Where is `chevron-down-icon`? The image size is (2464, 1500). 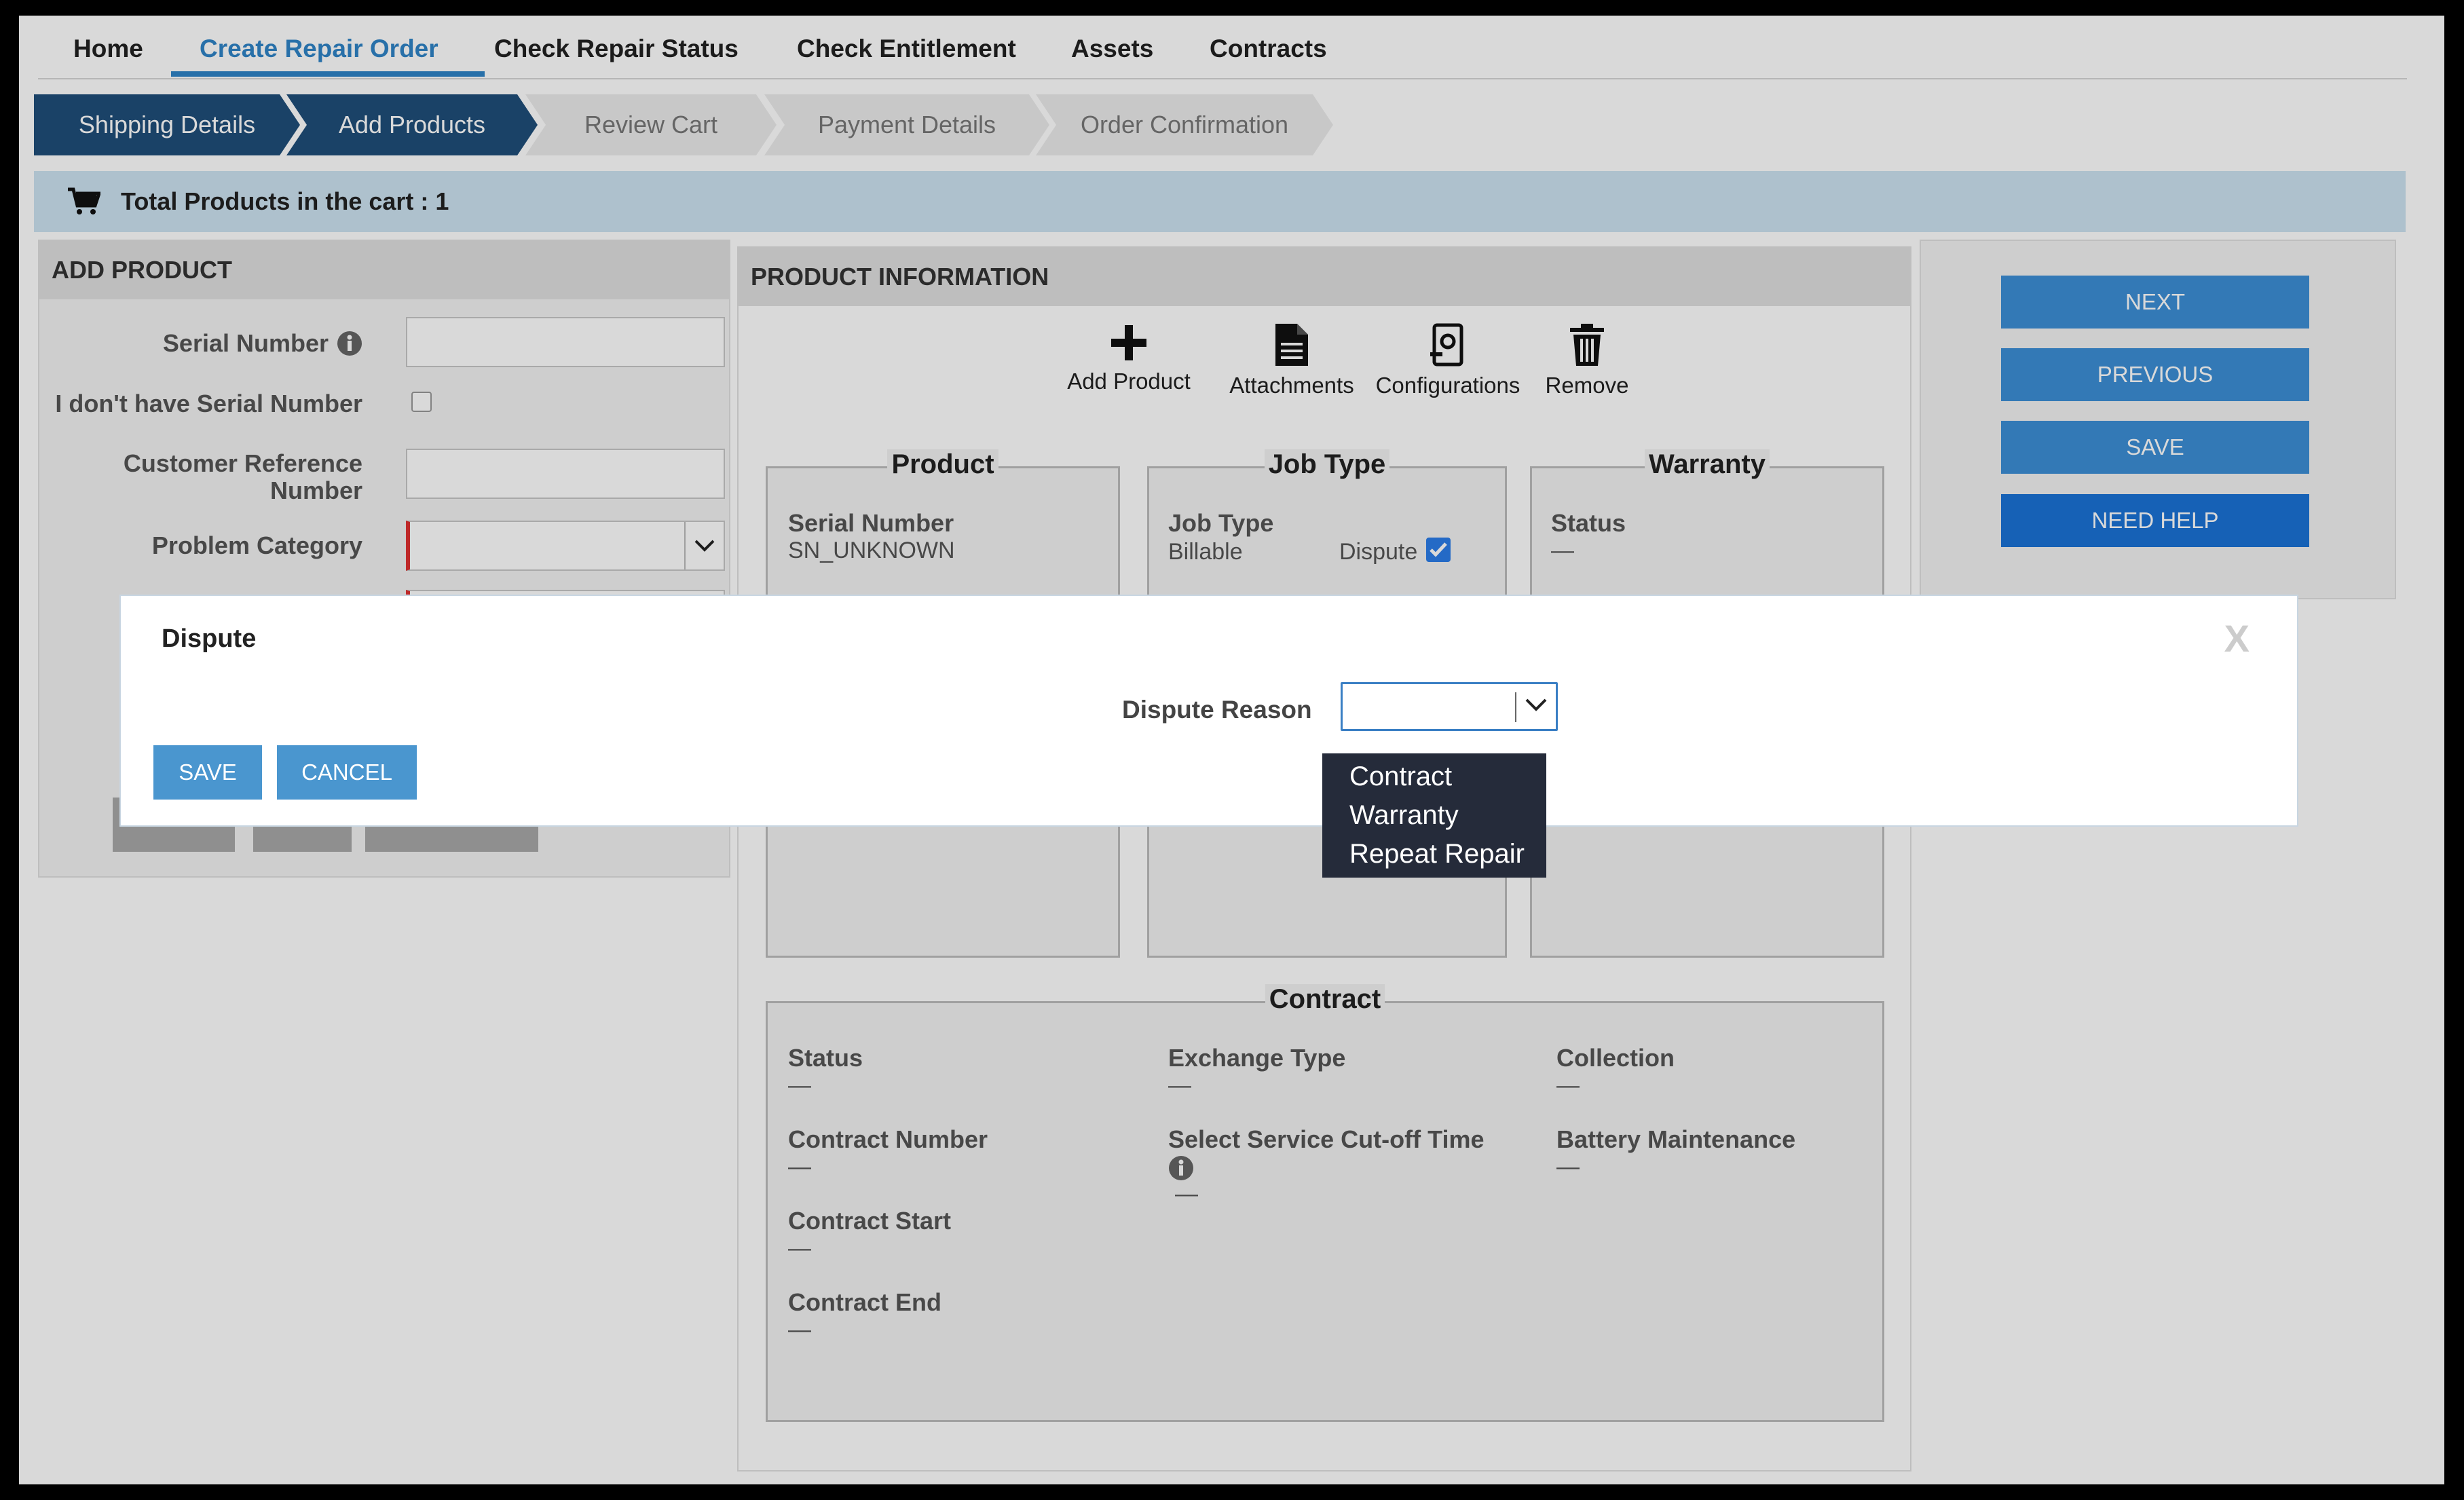 chevron-down-icon is located at coordinates (1536, 704).